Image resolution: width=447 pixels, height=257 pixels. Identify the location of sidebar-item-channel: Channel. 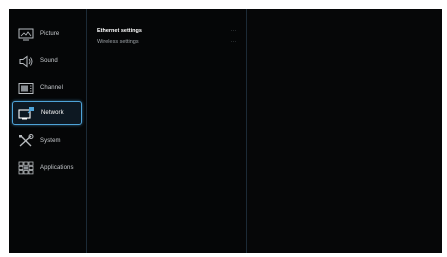
(47, 88).